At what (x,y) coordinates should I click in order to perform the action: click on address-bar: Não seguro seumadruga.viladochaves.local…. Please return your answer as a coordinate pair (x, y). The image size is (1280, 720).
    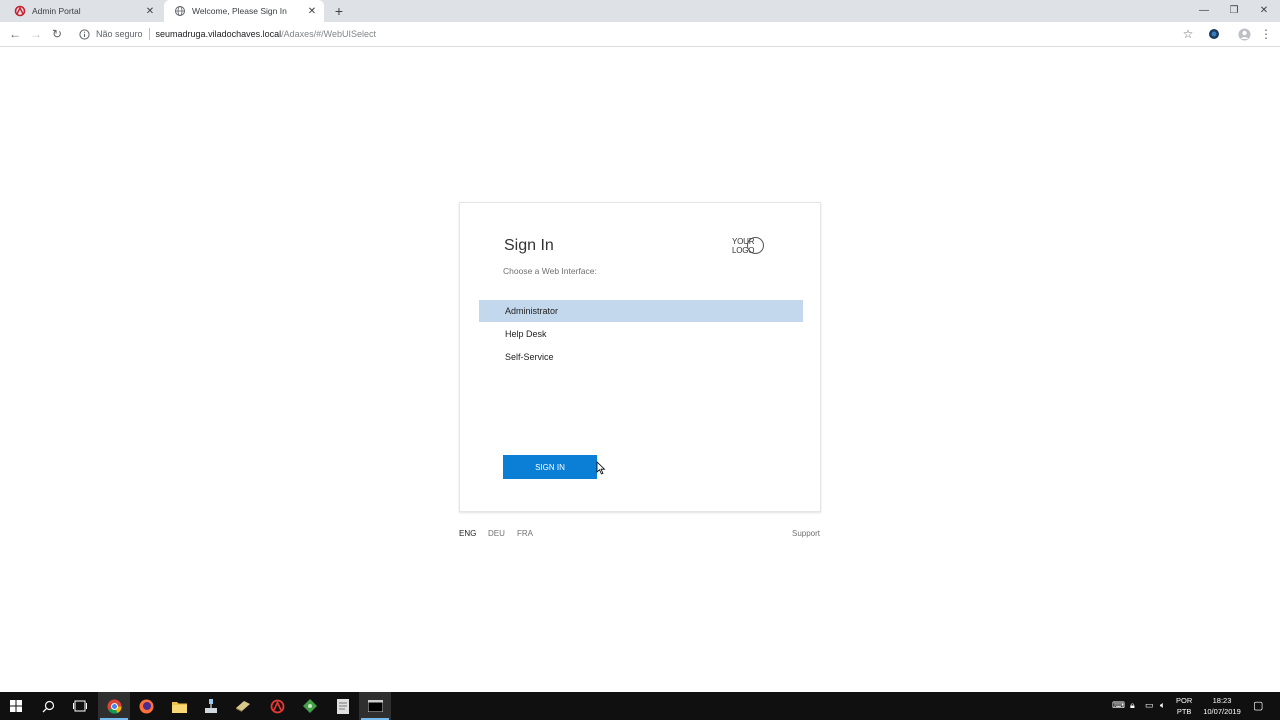
    Looking at the image, I should click on (639, 34).